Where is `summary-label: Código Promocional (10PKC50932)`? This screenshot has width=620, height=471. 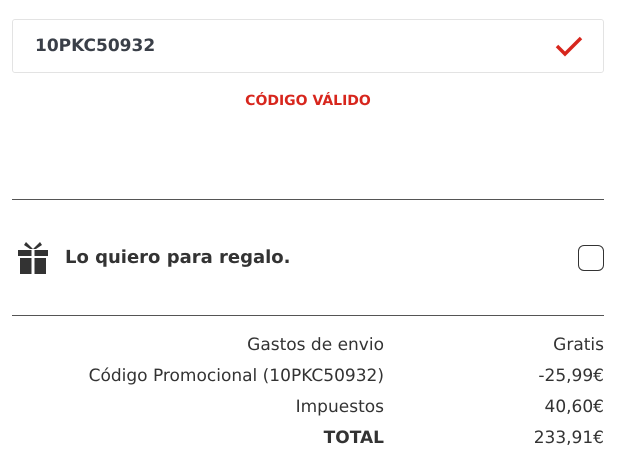
summary-label: Código Promocional (10PKC50932) is located at coordinates (236, 376).